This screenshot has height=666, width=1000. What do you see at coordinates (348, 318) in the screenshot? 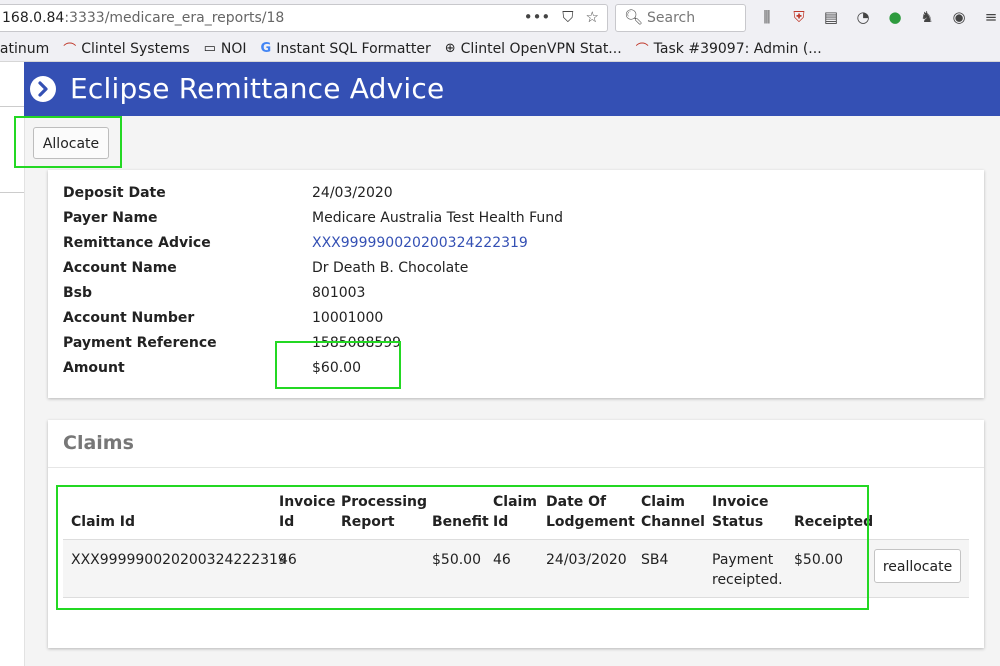
I see `account-number-value: 10001000` at bounding box center [348, 318].